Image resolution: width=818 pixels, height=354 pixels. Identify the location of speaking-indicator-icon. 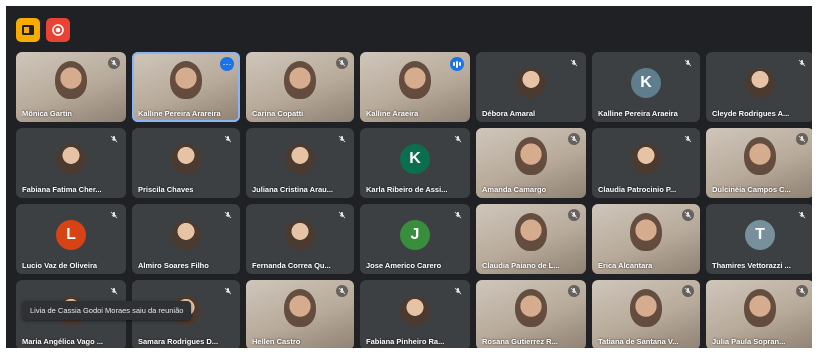
(457, 64).